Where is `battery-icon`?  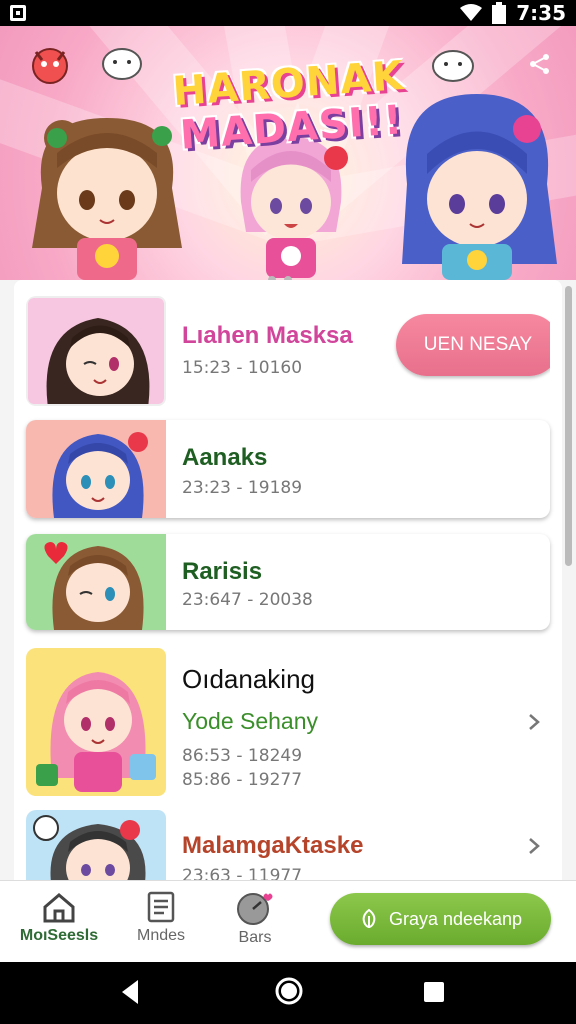 battery-icon is located at coordinates (499, 13).